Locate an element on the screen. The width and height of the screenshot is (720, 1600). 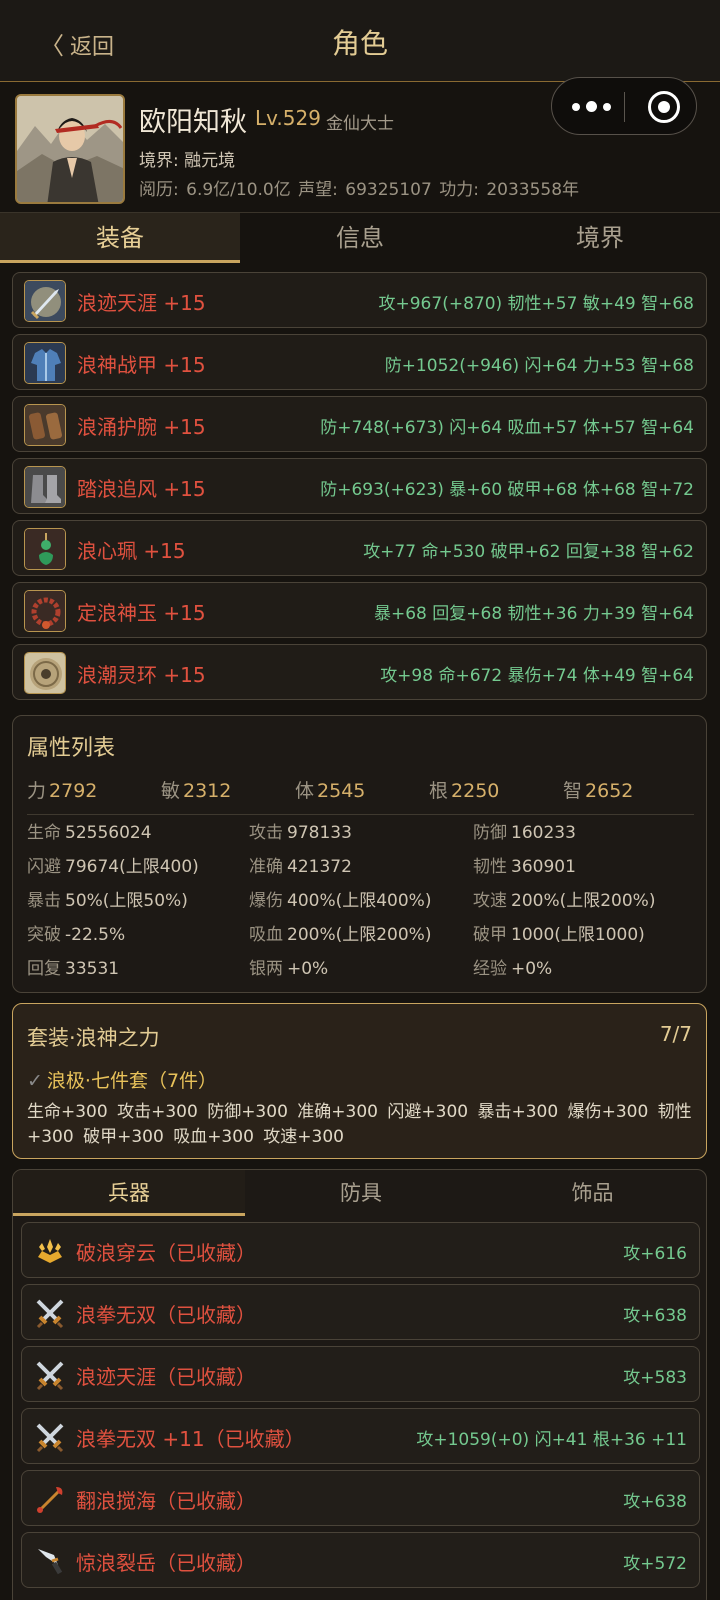
capsule-divider is located at coordinates (624, 107).